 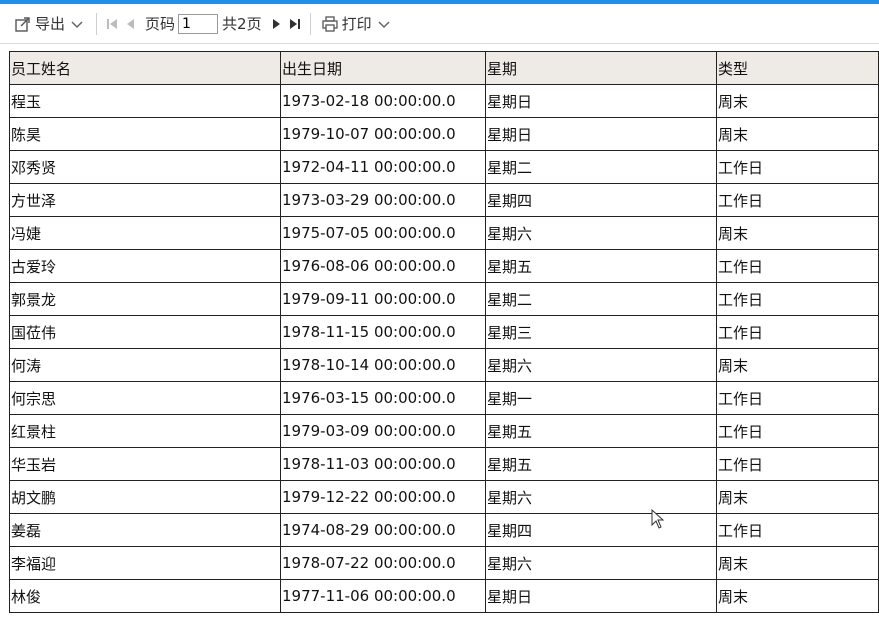 I want to click on weekday-cell: 星期三, so click(x=601, y=332).